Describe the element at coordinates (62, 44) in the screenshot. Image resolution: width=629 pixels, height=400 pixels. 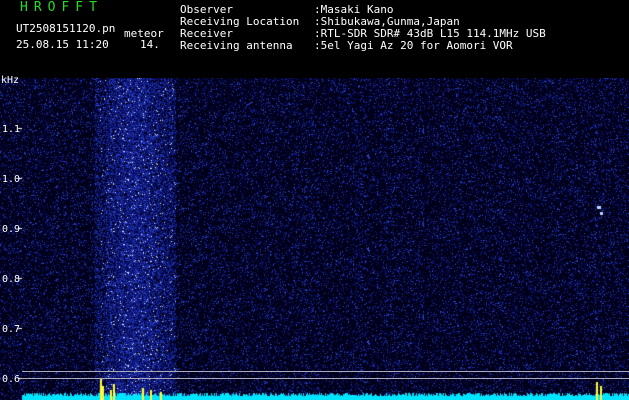
I see `date-time: 25.08.15 11:20` at that location.